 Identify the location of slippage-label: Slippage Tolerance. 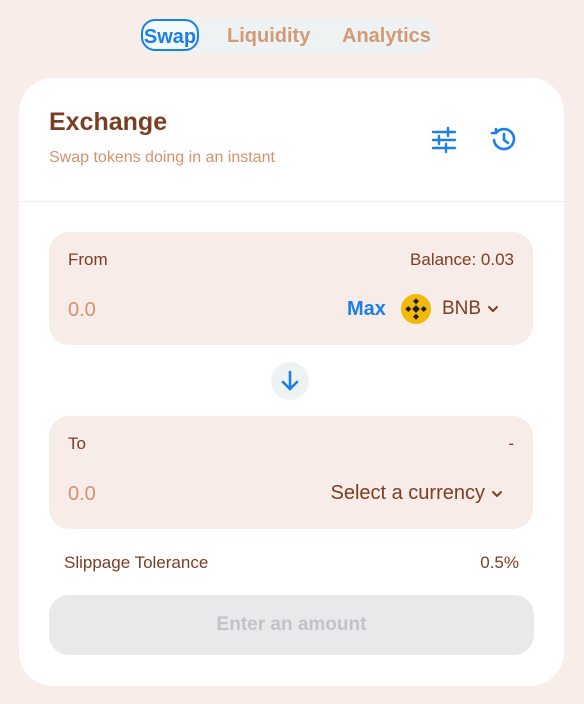
(136, 562).